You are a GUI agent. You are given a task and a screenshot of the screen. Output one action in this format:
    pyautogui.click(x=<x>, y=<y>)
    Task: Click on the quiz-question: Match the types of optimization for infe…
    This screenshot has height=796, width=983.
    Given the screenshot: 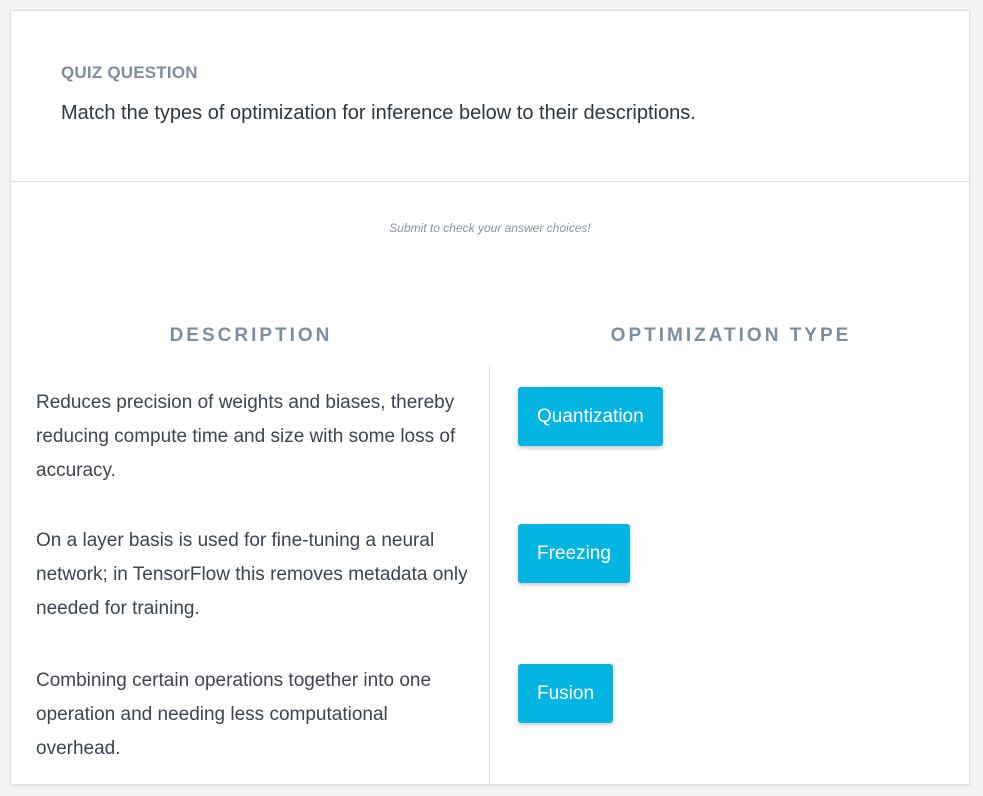 What is the action you would take?
    pyautogui.click(x=378, y=113)
    